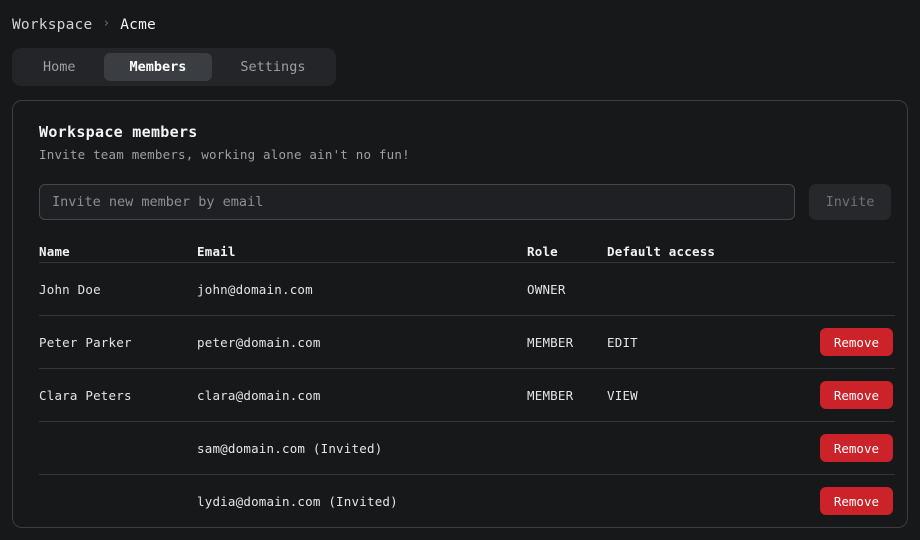 The width and height of the screenshot is (920, 540). Describe the element at coordinates (467, 447) in the screenshot. I see `table-row: sam@domain.com (Invited) Remove` at that location.